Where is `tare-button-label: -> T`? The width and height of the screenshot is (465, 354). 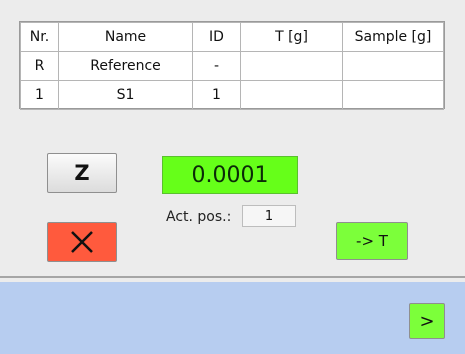
tare-button-label: -> T is located at coordinates (372, 241).